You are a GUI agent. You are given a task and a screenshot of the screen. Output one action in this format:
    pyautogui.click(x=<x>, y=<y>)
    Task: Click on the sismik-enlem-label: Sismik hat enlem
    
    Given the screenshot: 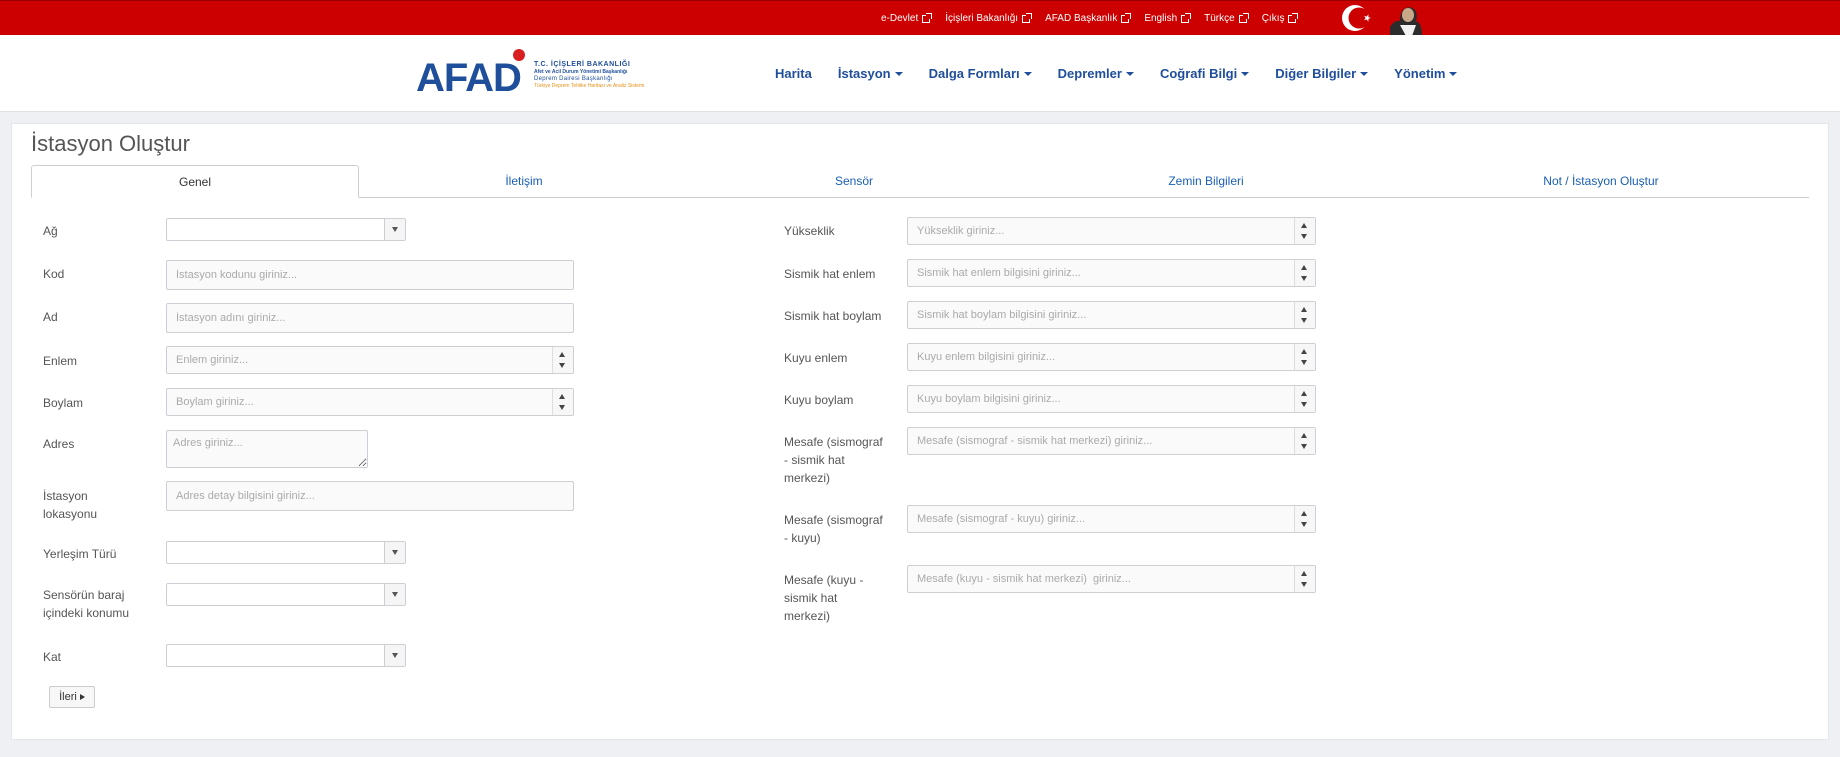 What is the action you would take?
    pyautogui.click(x=830, y=274)
    